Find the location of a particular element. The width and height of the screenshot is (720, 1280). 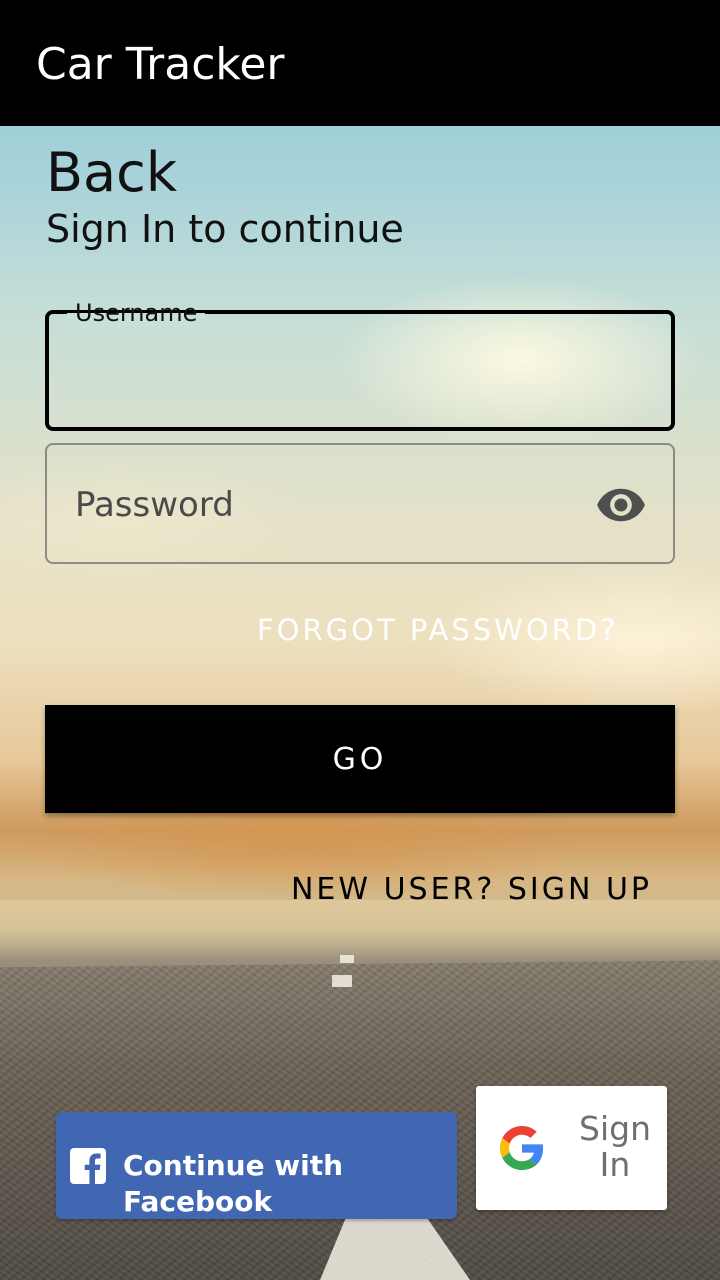

facebook-login-button: Continue with Facebook is located at coordinates (256, 1165).